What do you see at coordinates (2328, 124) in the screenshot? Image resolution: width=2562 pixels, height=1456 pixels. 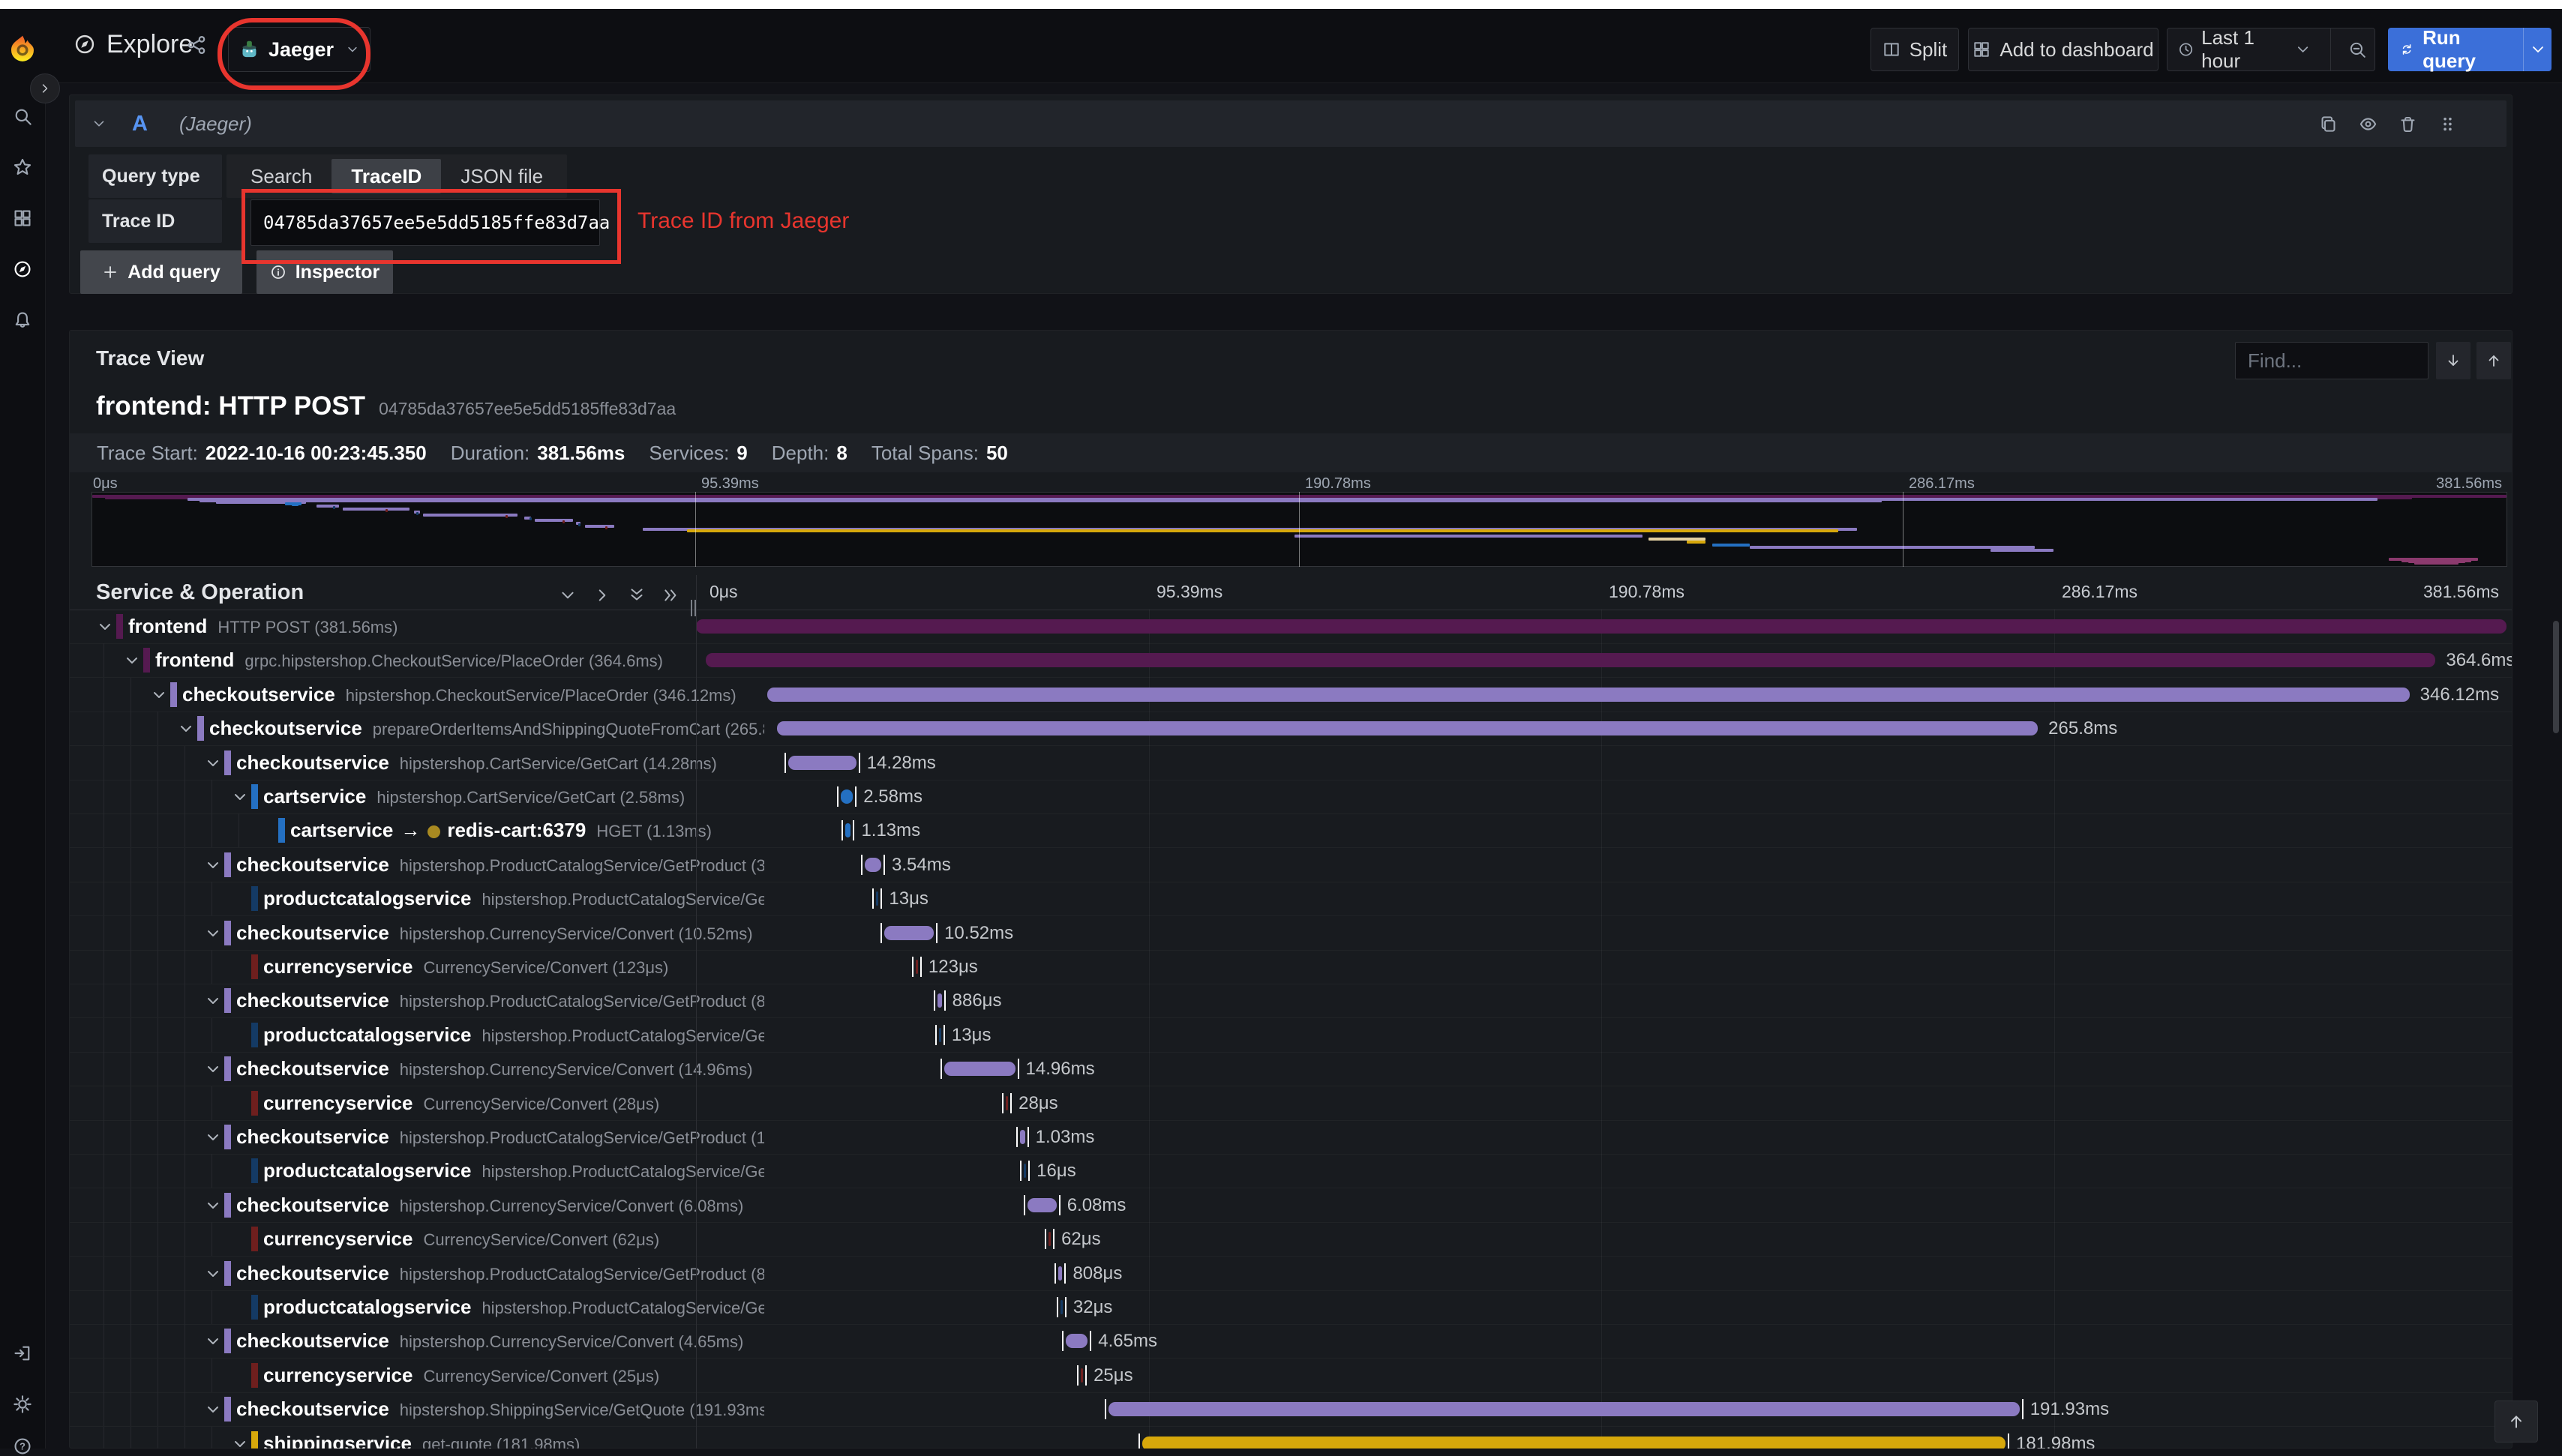 I see `duplicate-query-icon` at bounding box center [2328, 124].